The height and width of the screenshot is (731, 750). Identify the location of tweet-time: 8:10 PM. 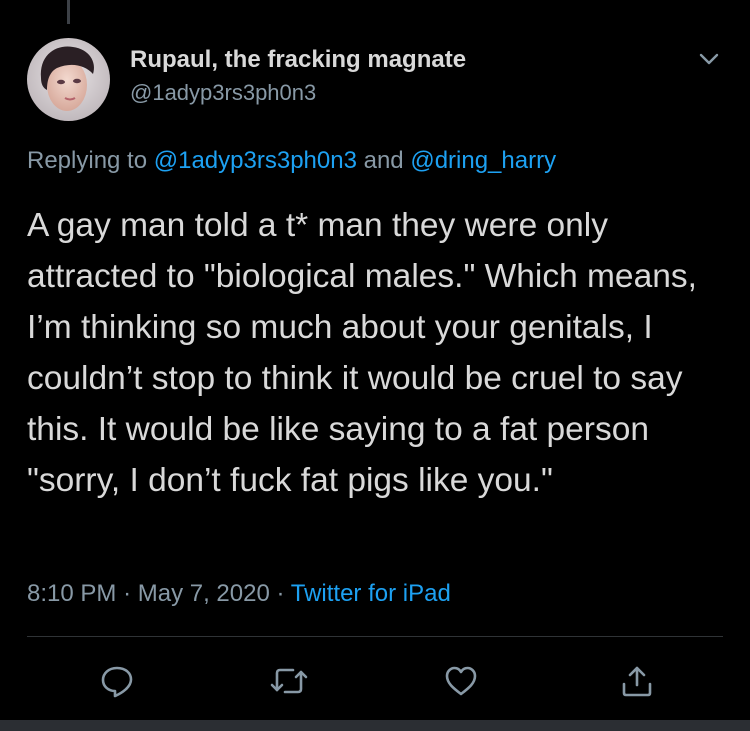
(71, 593).